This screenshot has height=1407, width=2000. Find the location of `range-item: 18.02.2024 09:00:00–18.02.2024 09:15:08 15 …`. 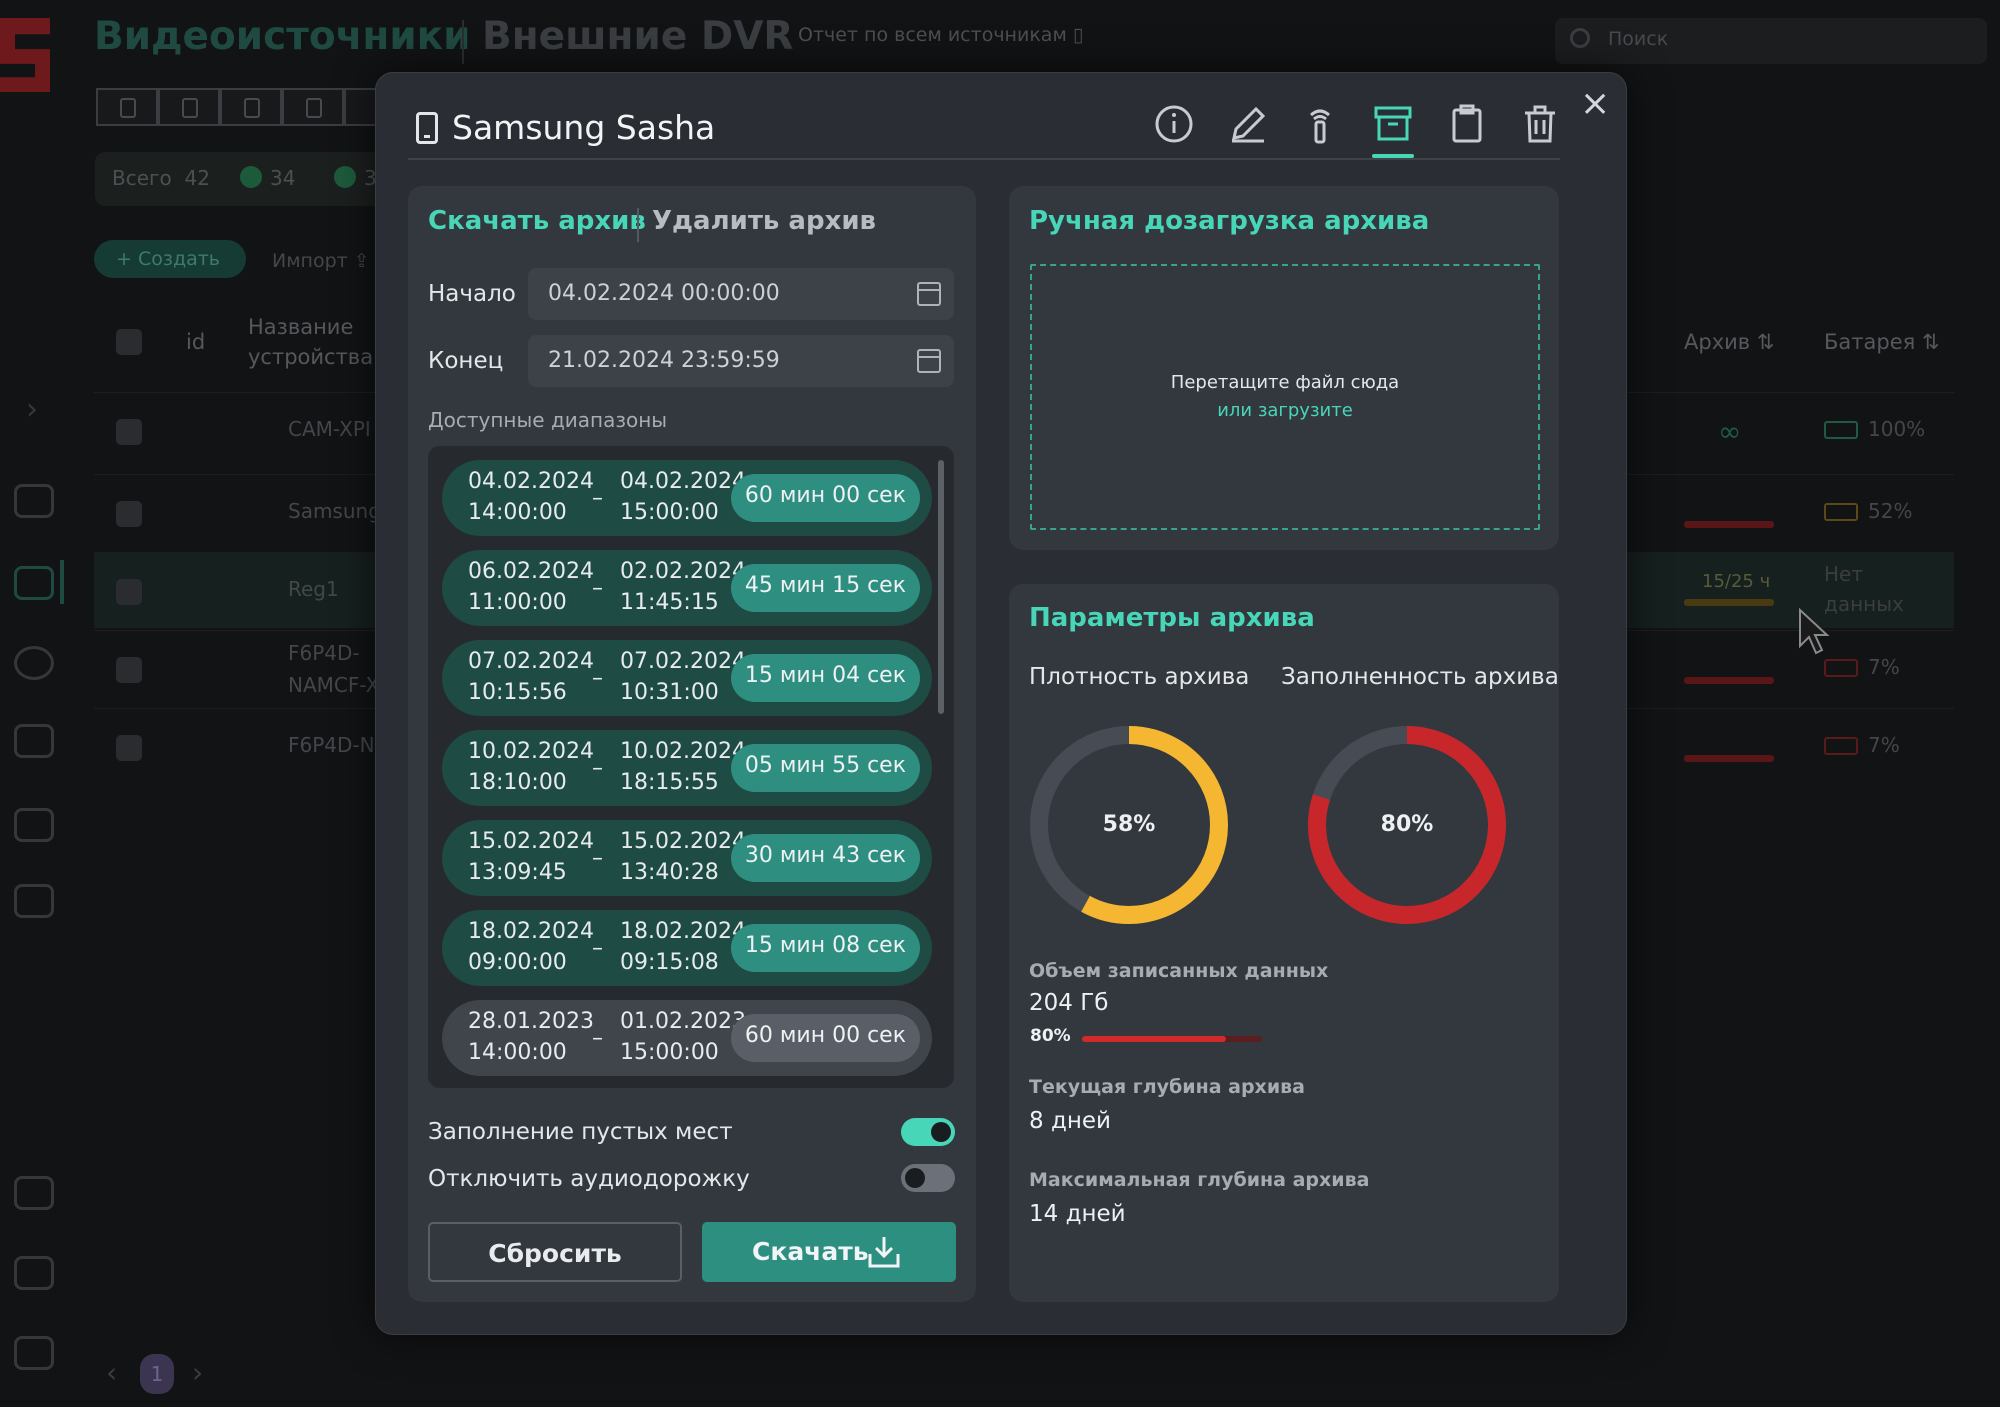

range-item: 18.02.2024 09:00:00–18.02.2024 09:15:08 15 … is located at coordinates (687, 948).